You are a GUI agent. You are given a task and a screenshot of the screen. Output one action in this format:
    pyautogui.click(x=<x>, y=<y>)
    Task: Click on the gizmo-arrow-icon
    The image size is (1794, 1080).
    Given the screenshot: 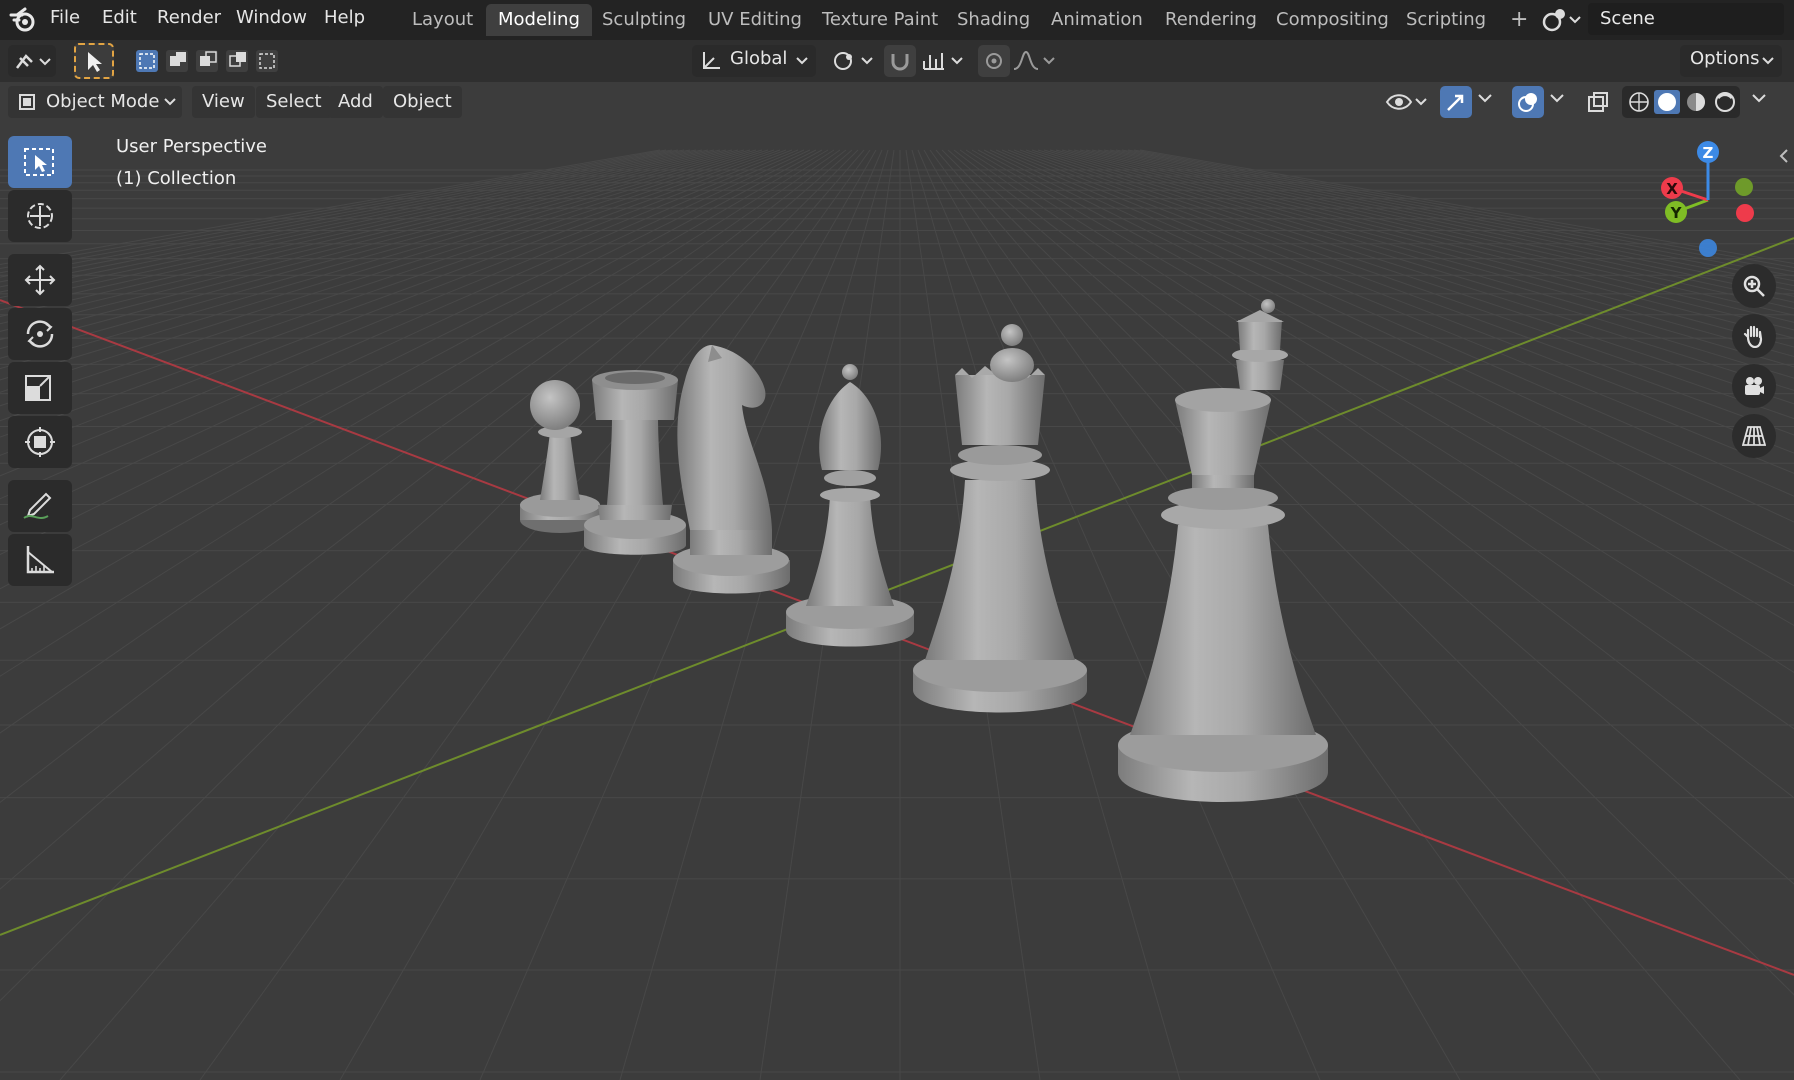 What is the action you would take?
    pyautogui.click(x=1455, y=102)
    